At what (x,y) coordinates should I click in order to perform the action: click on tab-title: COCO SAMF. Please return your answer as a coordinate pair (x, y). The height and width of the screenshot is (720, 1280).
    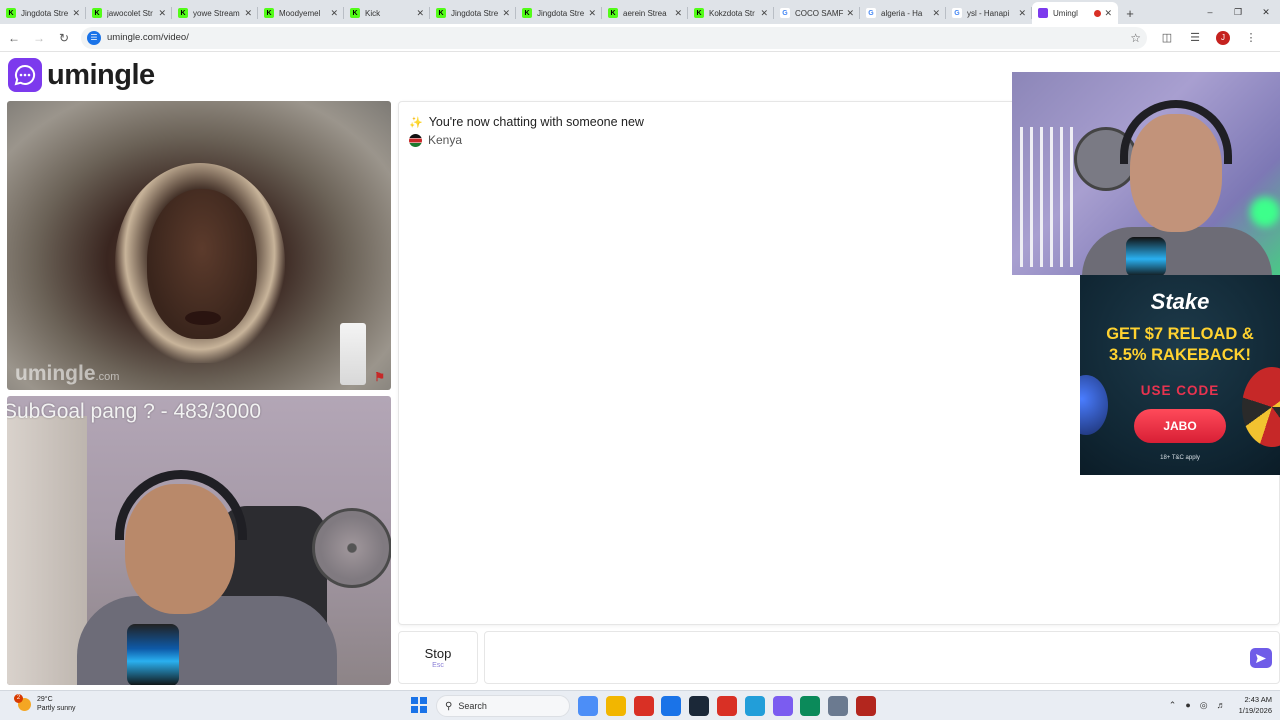
    Looking at the image, I should click on (819, 13).